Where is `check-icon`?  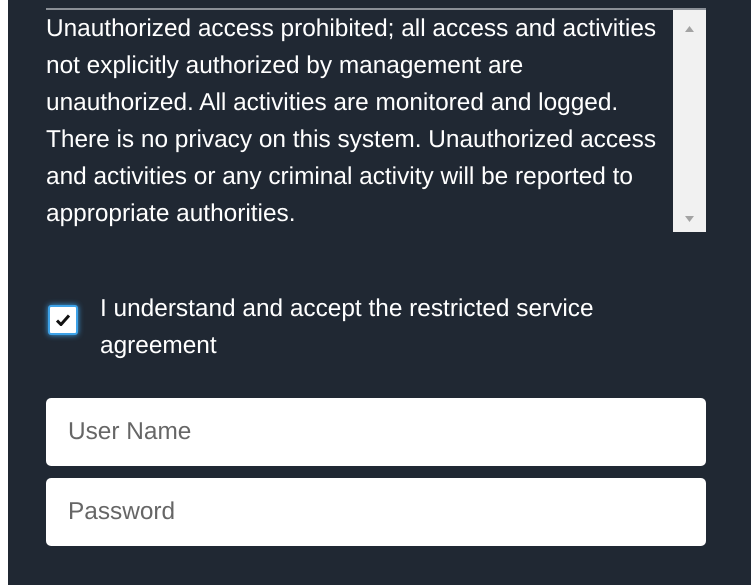
check-icon is located at coordinates (63, 320).